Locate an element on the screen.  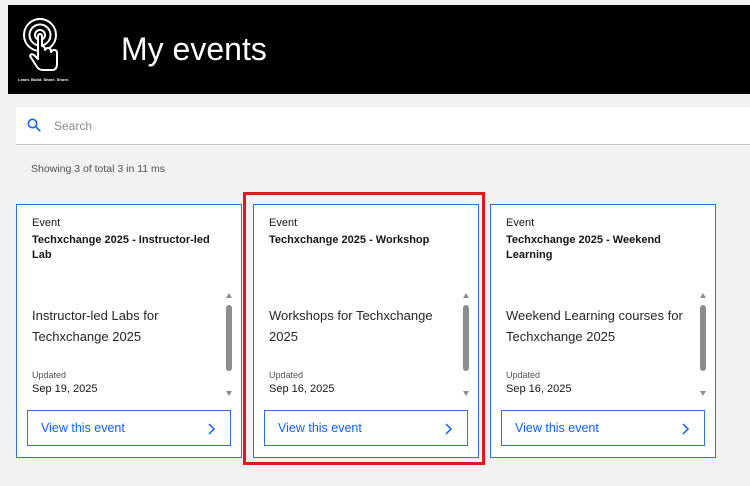
logo-tagline: Learn. Build. Share. Shore. is located at coordinates (44, 79).